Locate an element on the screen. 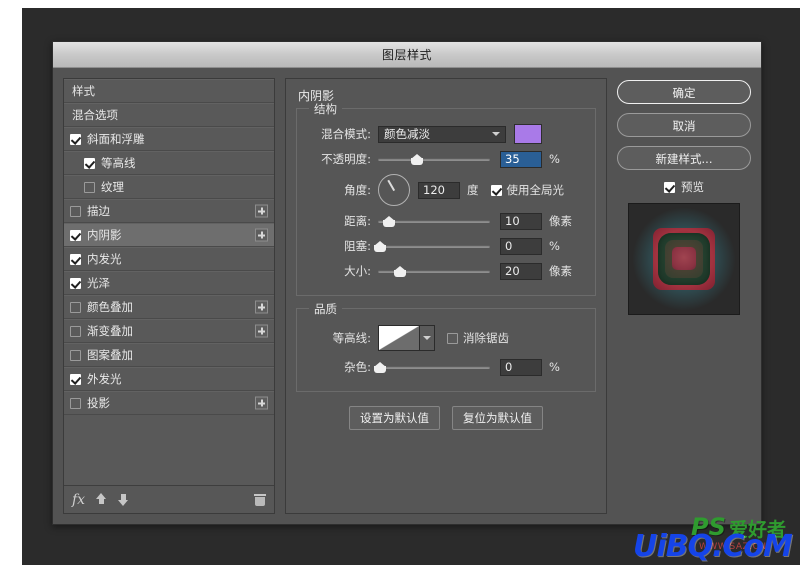 This screenshot has height=565, width=800. sidebar-item: 渐变叠加 is located at coordinates (169, 331).